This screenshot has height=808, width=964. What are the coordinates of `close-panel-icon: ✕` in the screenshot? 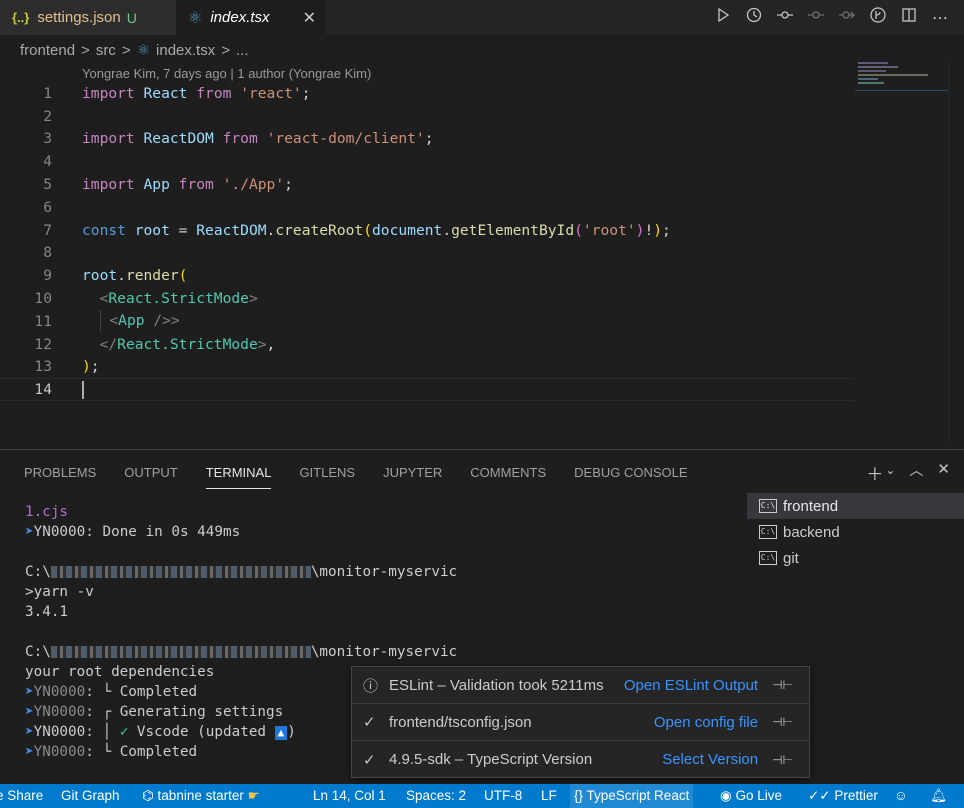 It's located at (943, 472).